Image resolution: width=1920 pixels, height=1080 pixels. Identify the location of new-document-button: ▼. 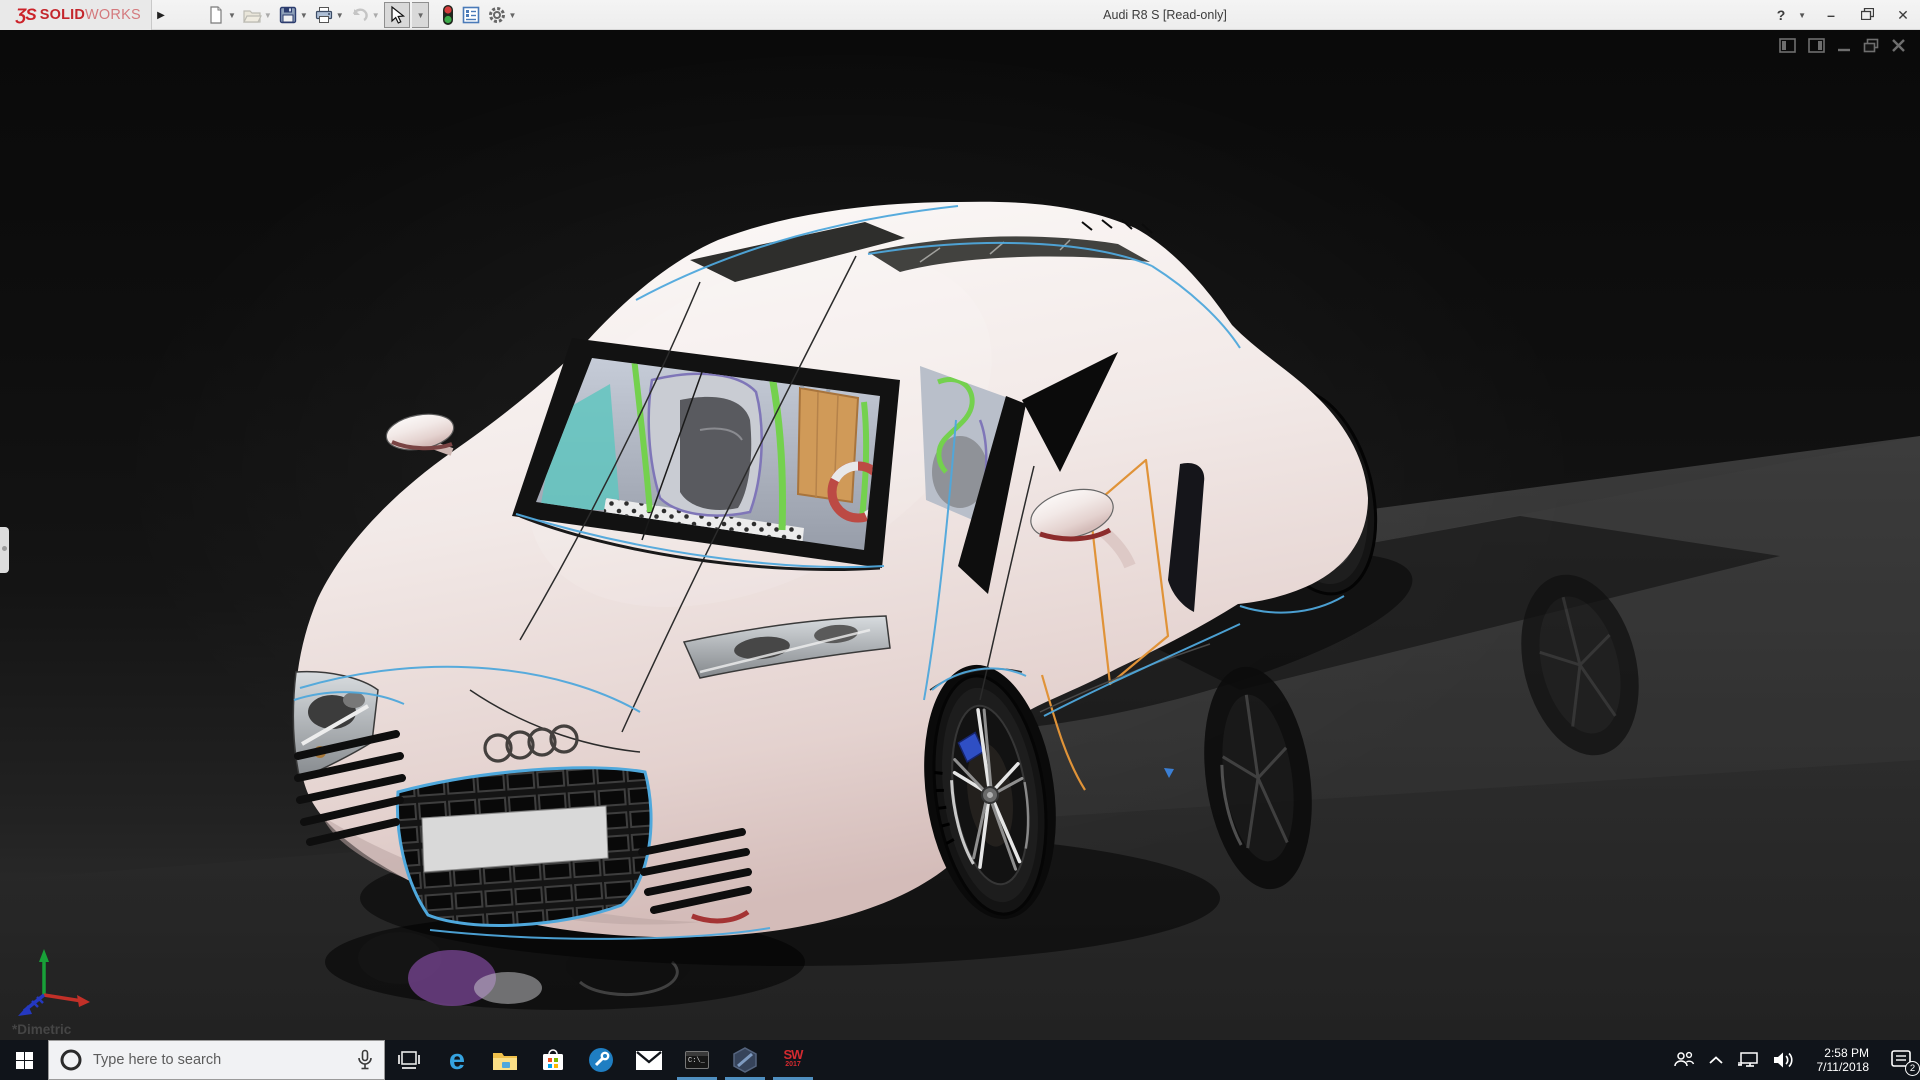
(221, 15).